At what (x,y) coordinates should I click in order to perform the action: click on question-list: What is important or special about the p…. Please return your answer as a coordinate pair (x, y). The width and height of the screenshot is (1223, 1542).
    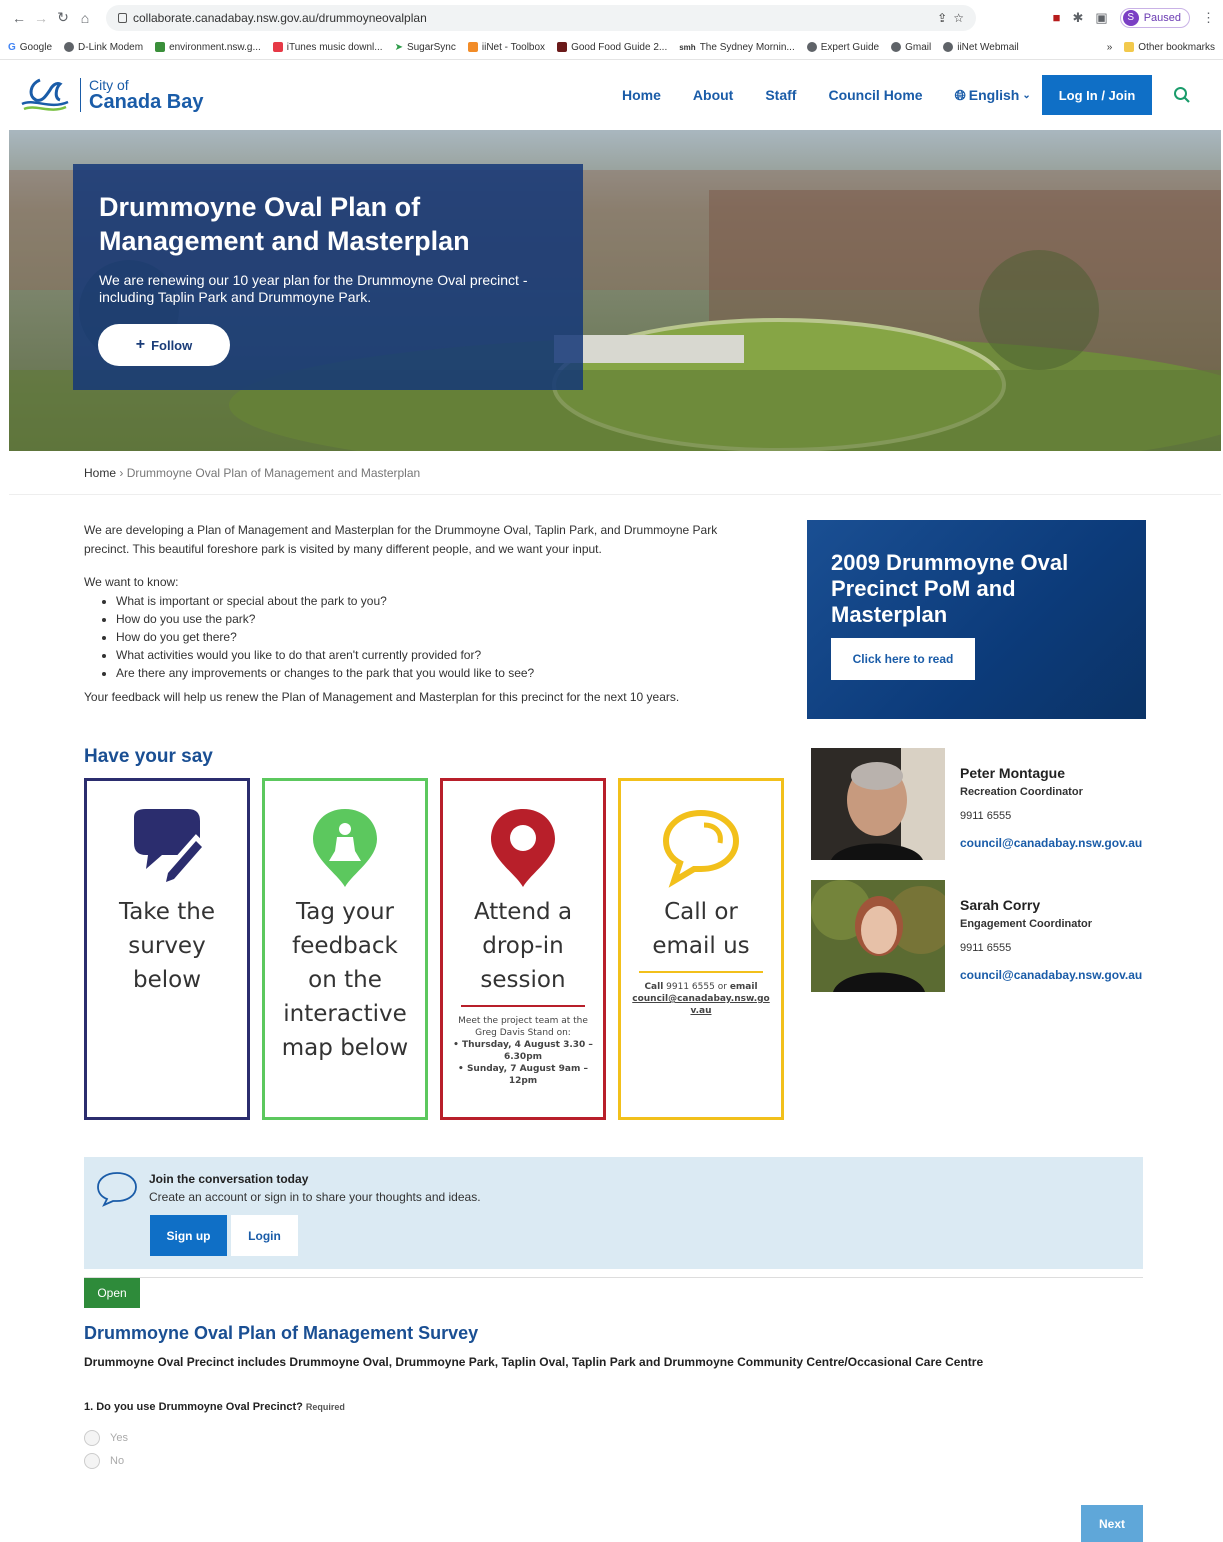
    Looking at the image, I should click on (440, 637).